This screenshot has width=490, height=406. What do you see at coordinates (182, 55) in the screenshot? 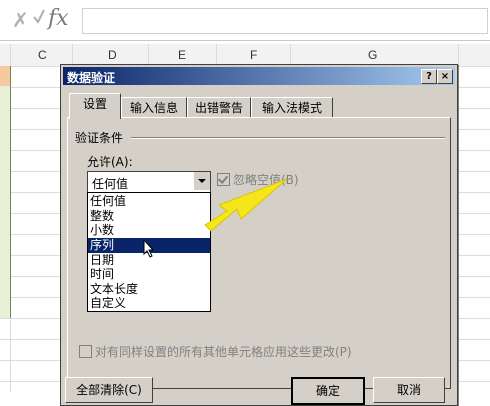
I see `column-header-e: E` at bounding box center [182, 55].